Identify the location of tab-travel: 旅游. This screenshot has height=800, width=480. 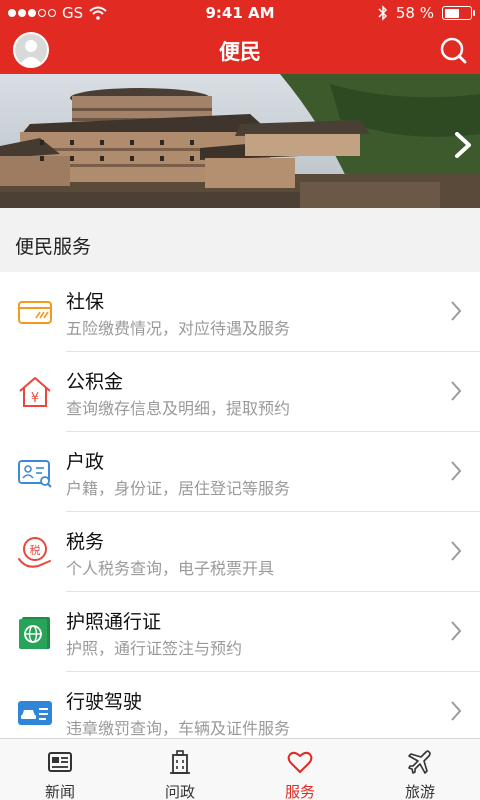
(420, 769).